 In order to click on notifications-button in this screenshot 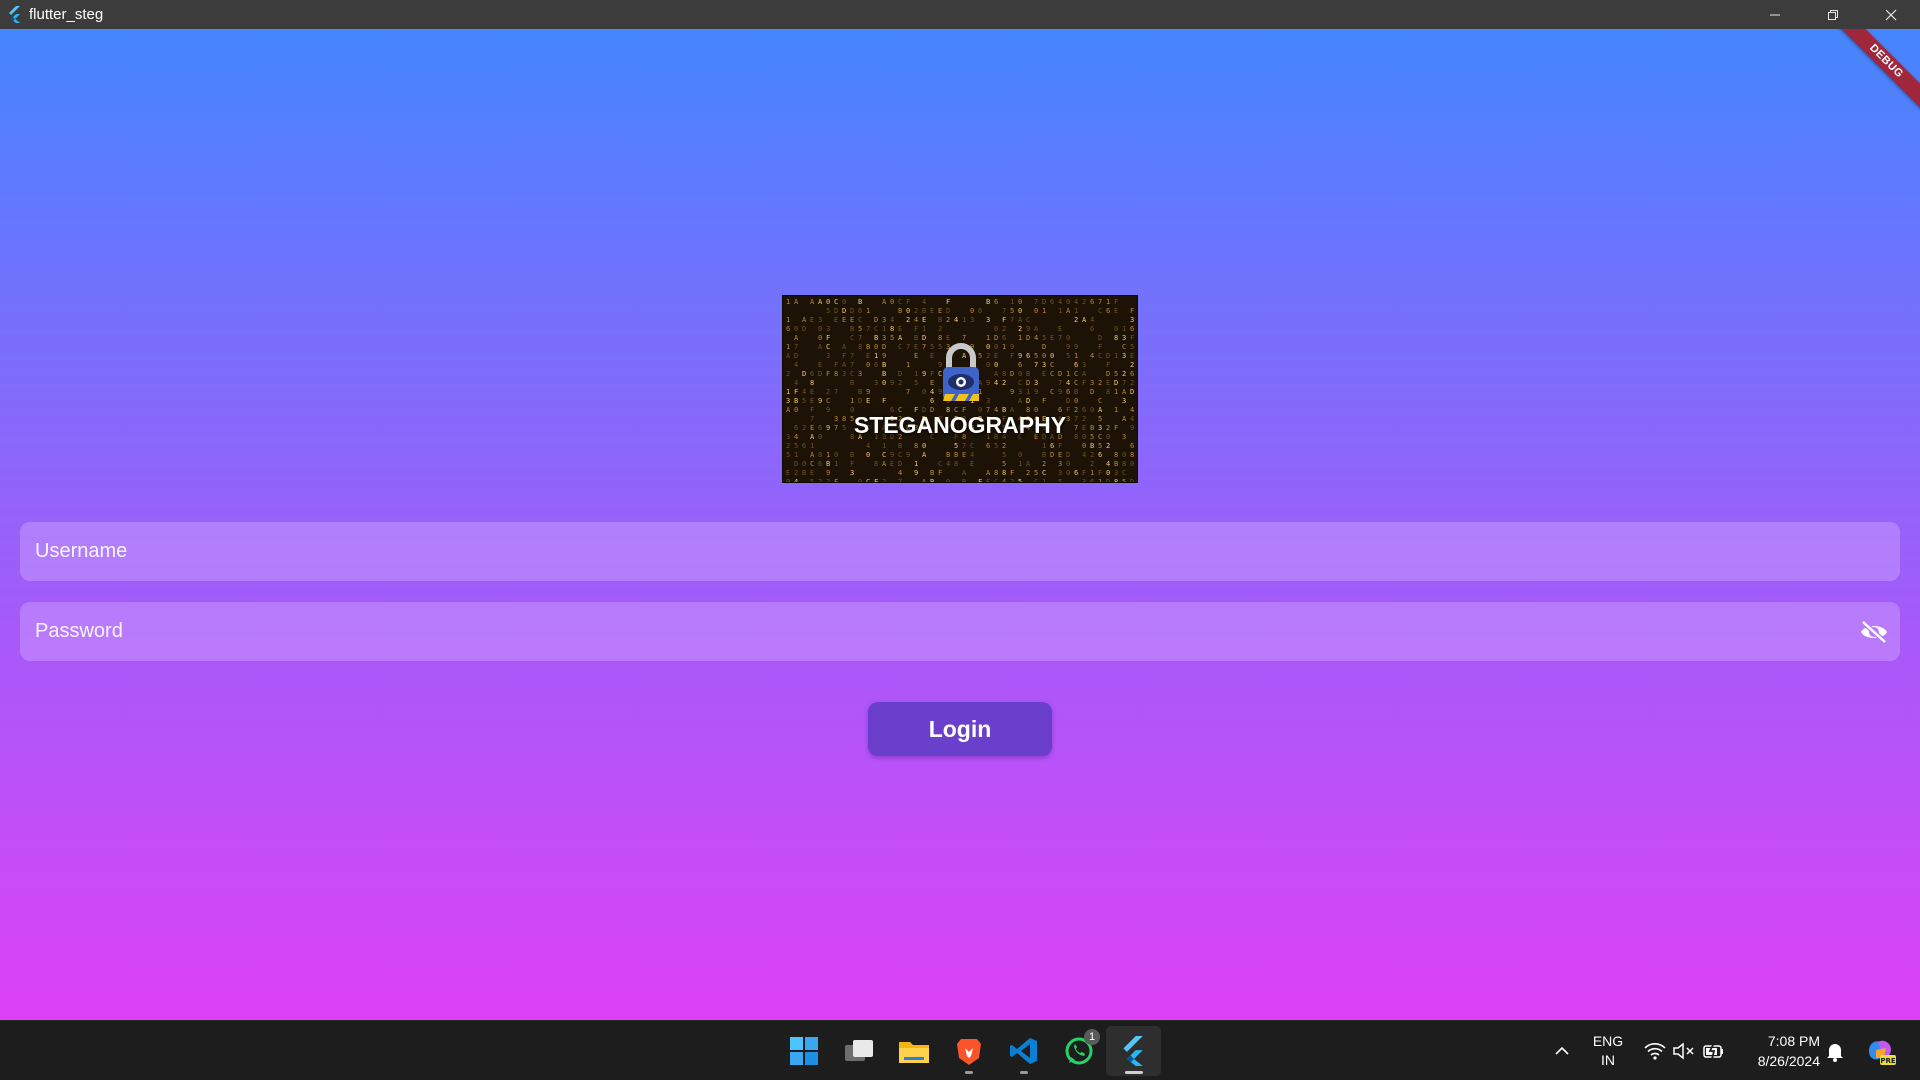, I will do `click(1835, 1050)`.